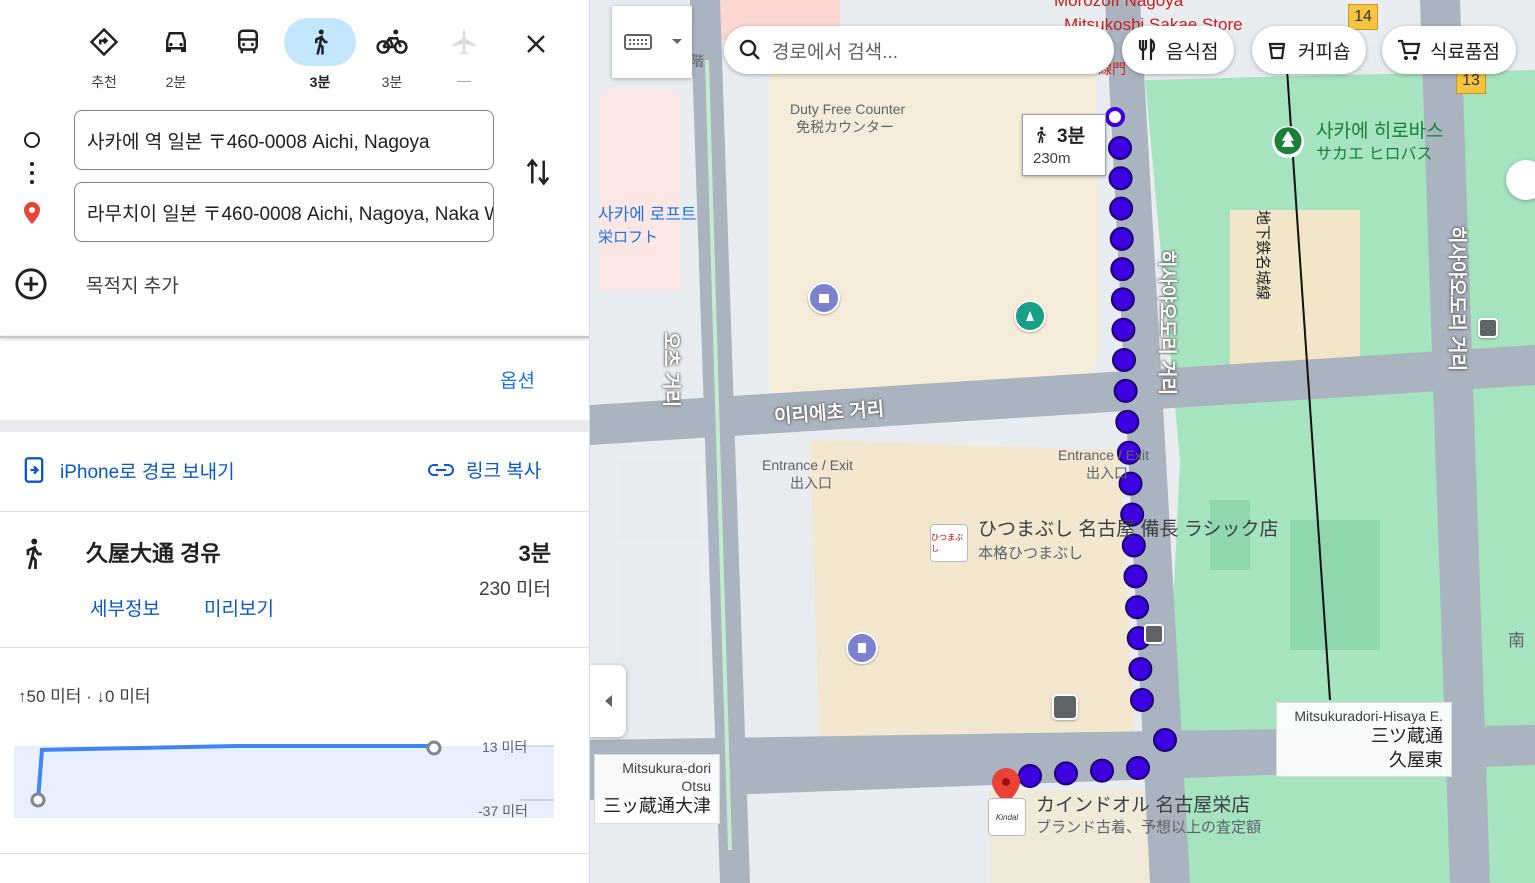  Describe the element at coordinates (464, 42) in the screenshot. I see `airplane-icon` at that location.